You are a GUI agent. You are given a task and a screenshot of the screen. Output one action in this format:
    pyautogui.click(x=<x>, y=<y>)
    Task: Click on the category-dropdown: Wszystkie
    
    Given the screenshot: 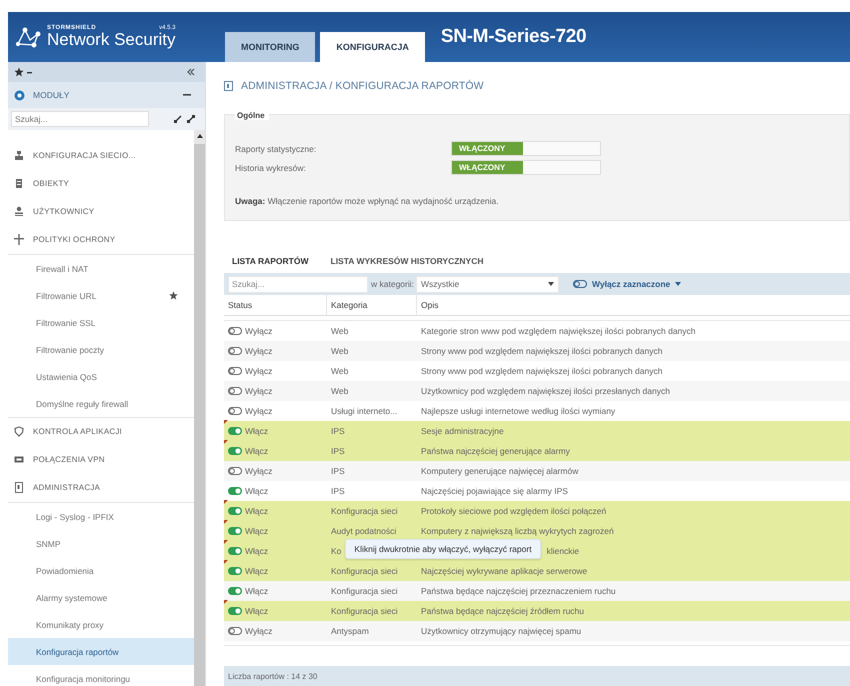 What is the action you would take?
    pyautogui.click(x=487, y=284)
    